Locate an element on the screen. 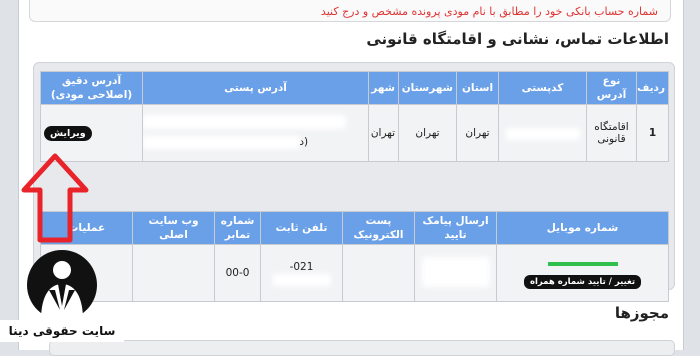 Image resolution: width=700 pixels, height=356 pixels. address-type: اقامتگاه قانونی is located at coordinates (611, 133).